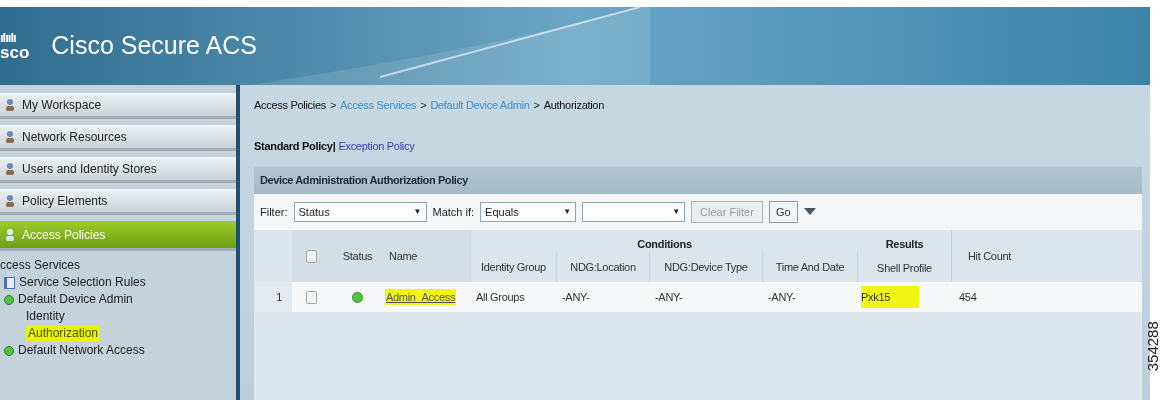 The height and width of the screenshot is (400, 1162). What do you see at coordinates (528, 212) in the screenshot?
I see `match-dropdown: Equals ▼` at bounding box center [528, 212].